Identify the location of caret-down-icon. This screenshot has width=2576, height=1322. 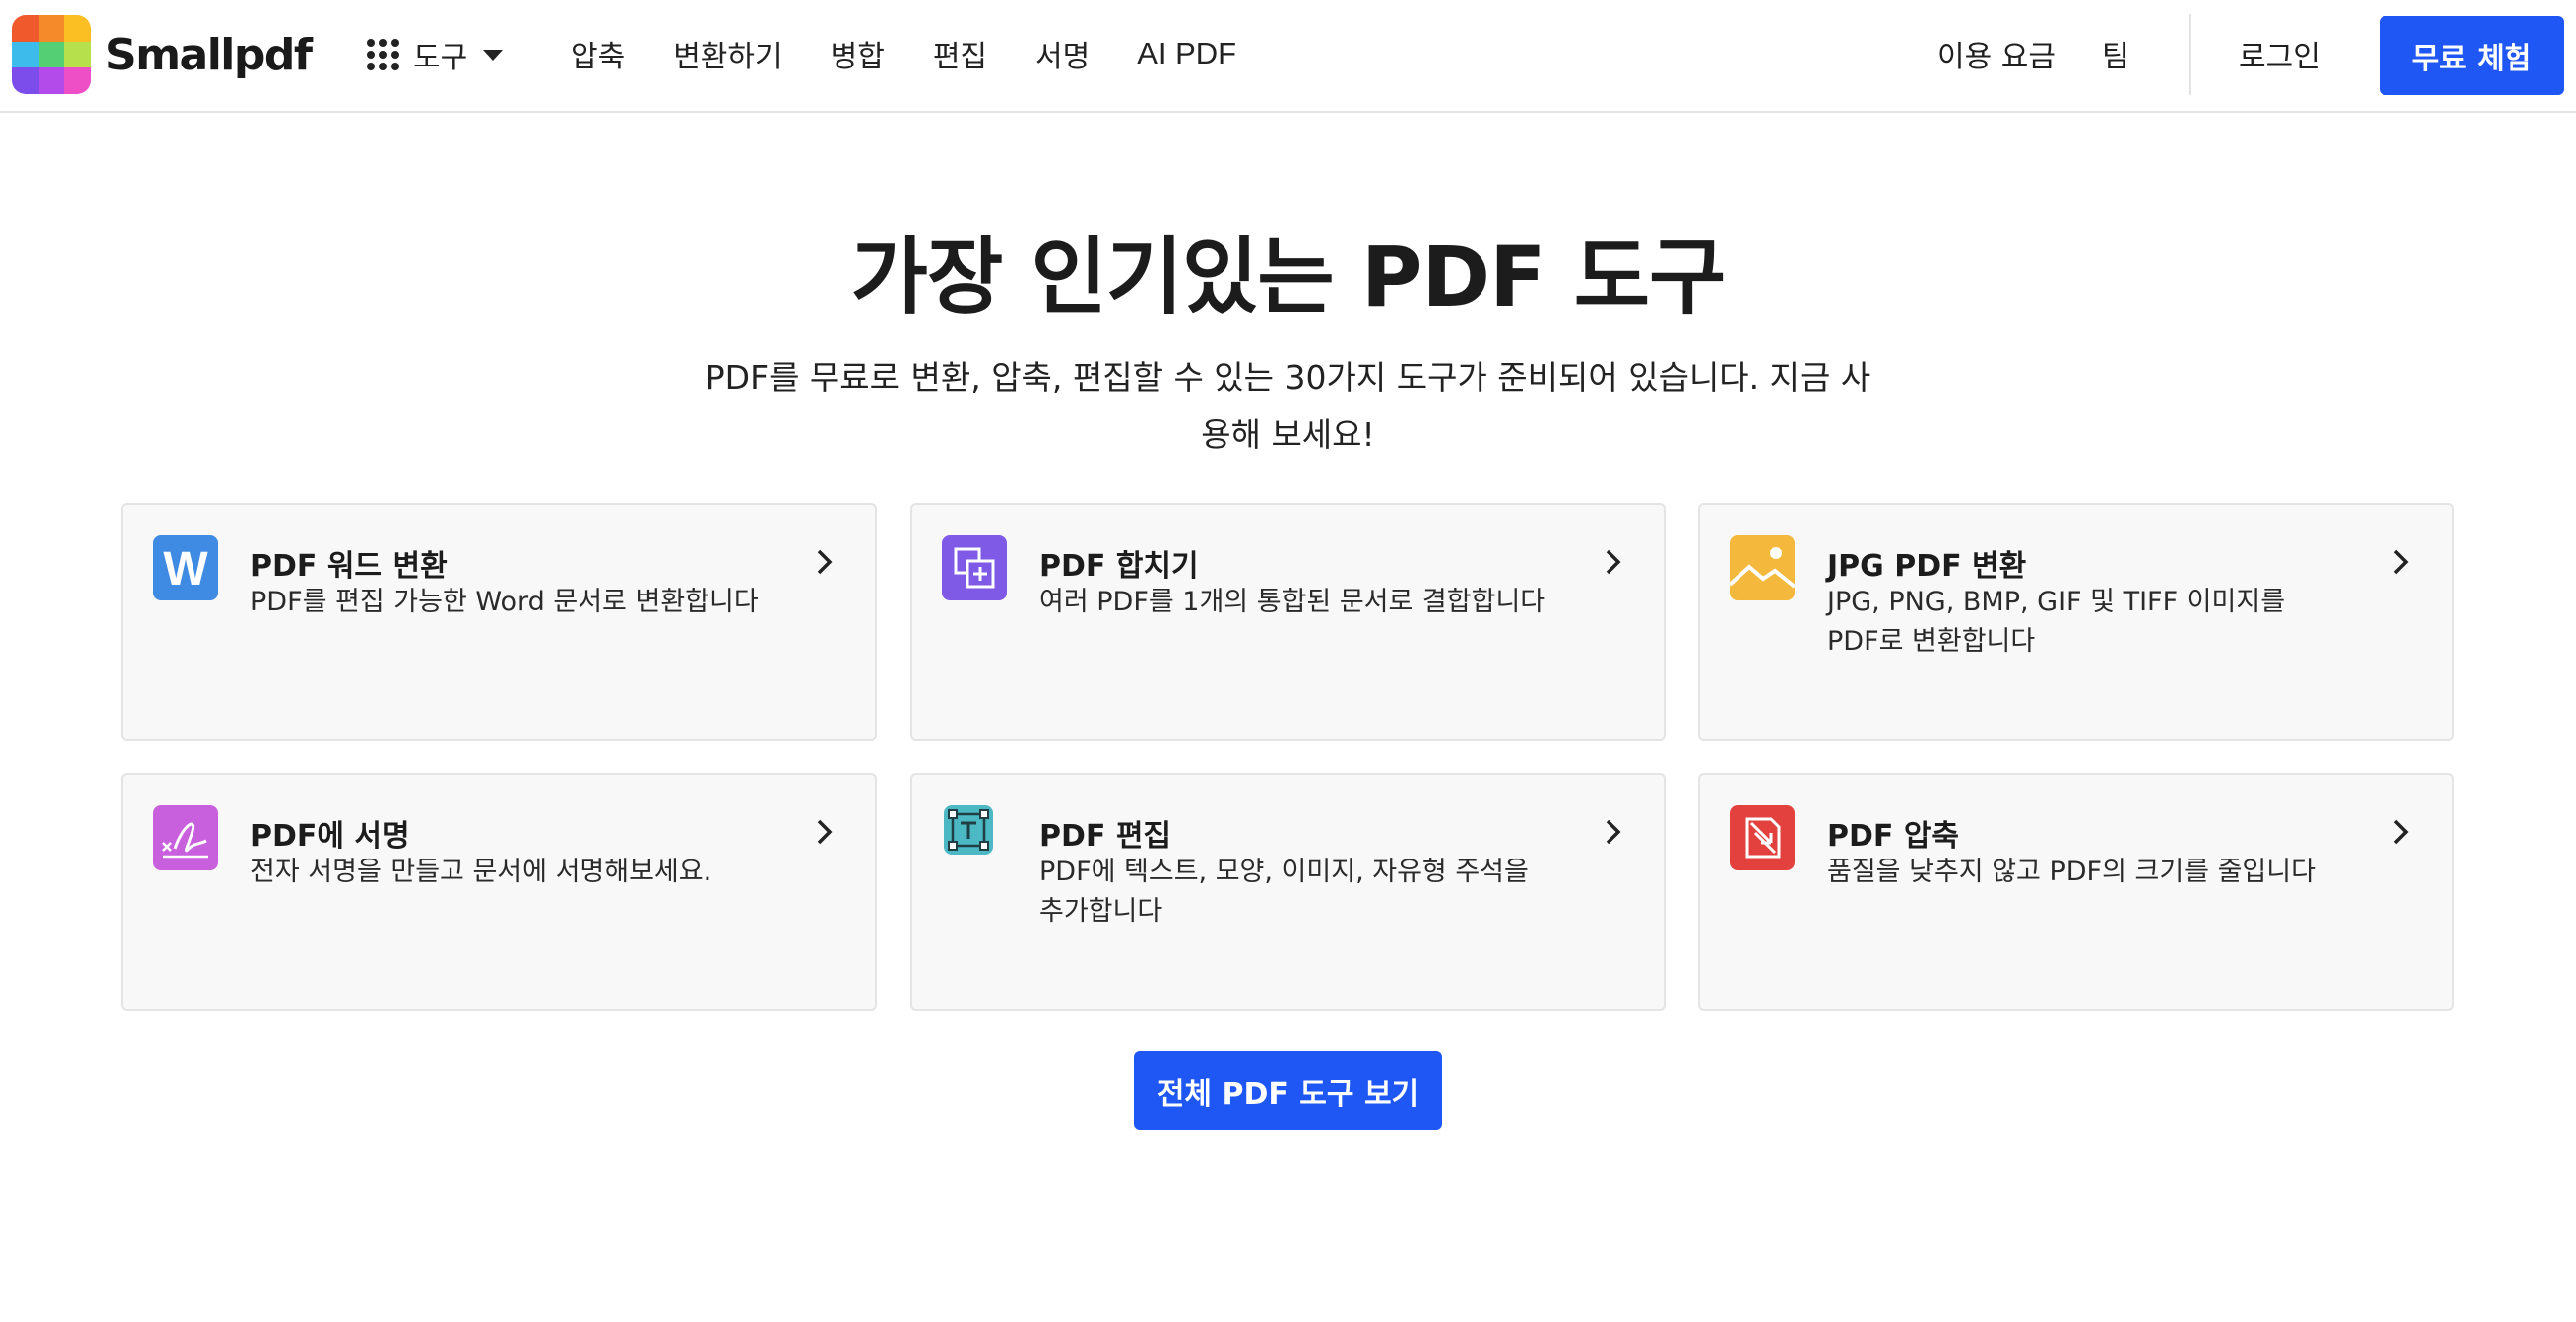
(494, 55).